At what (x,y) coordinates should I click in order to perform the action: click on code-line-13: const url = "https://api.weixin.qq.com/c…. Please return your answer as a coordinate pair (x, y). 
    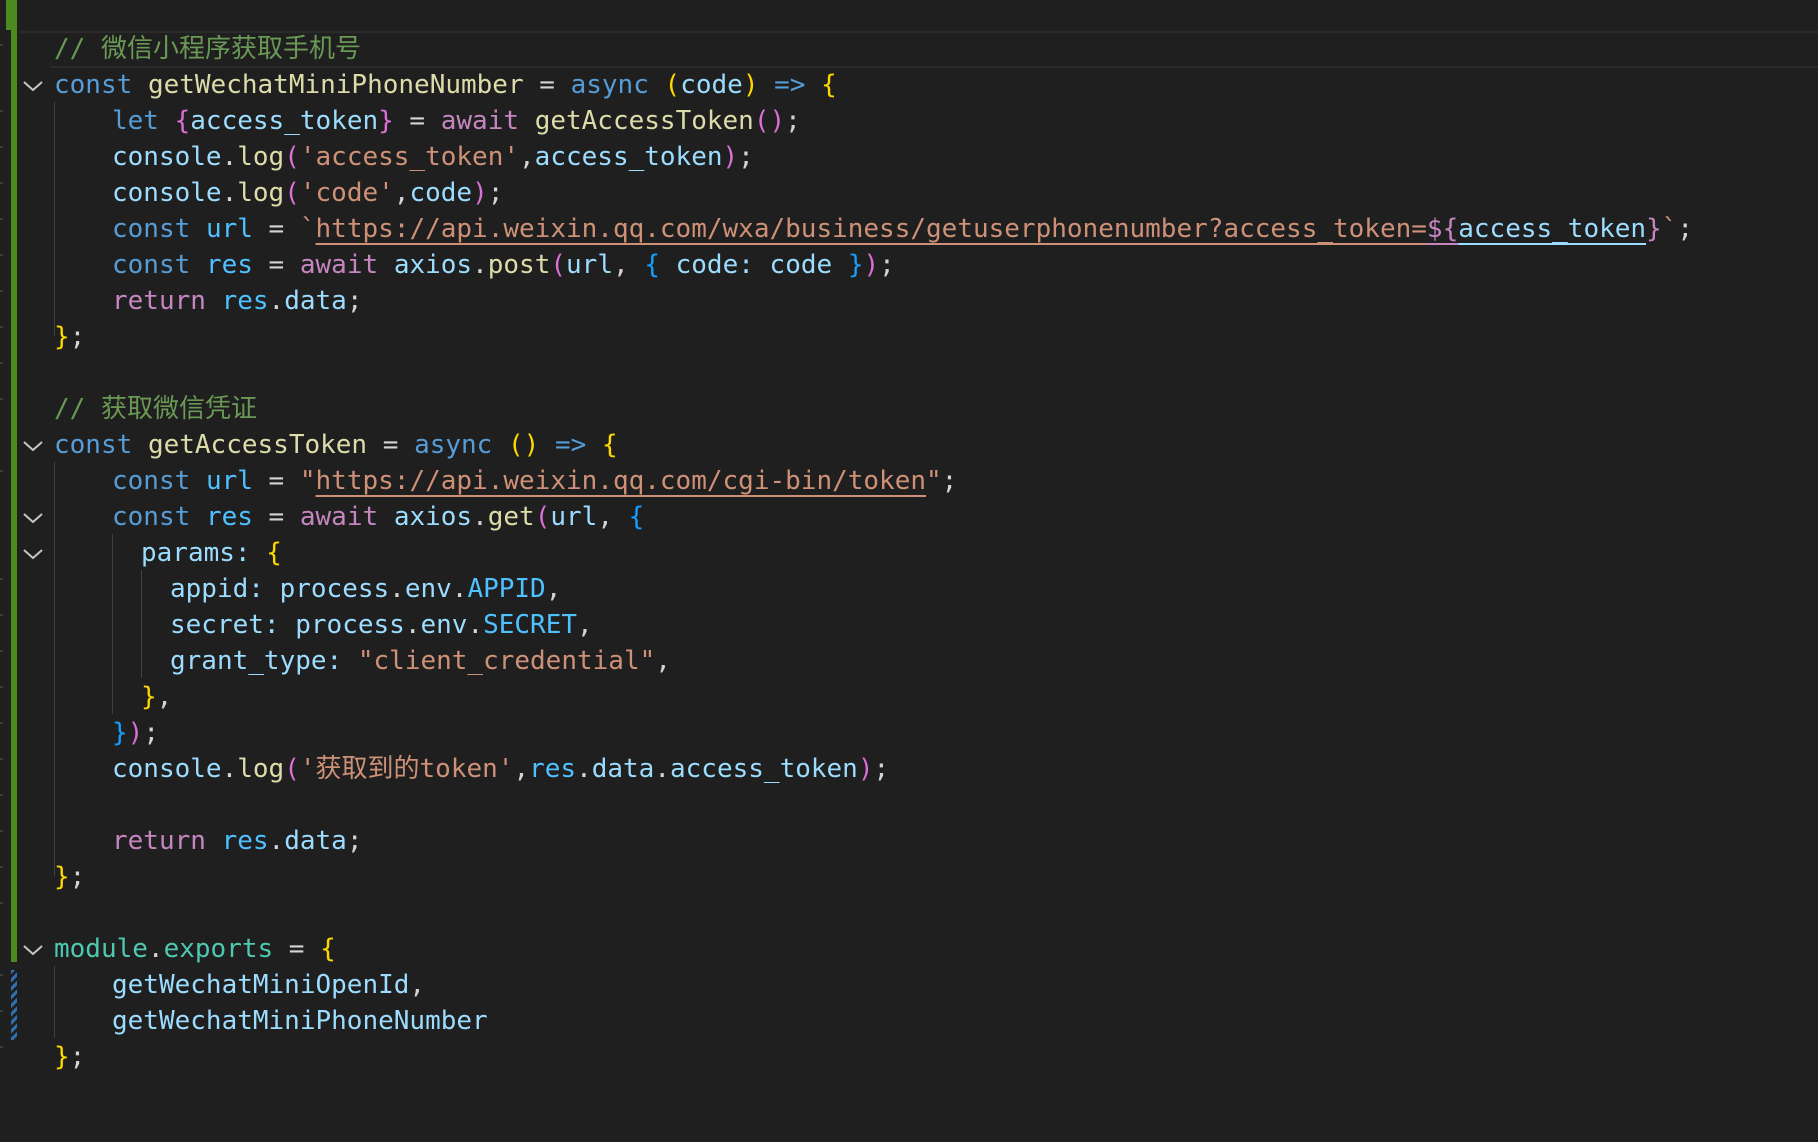
    Looking at the image, I should click on (534, 481).